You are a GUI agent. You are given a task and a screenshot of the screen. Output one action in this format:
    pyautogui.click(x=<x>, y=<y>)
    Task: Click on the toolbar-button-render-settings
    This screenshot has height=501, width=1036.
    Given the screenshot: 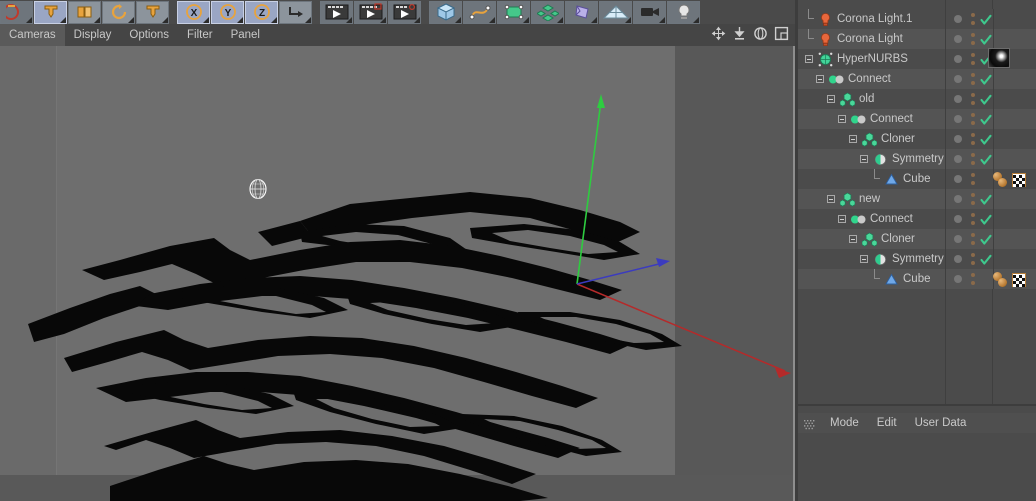 What is the action you would take?
    pyautogui.click(x=404, y=12)
    